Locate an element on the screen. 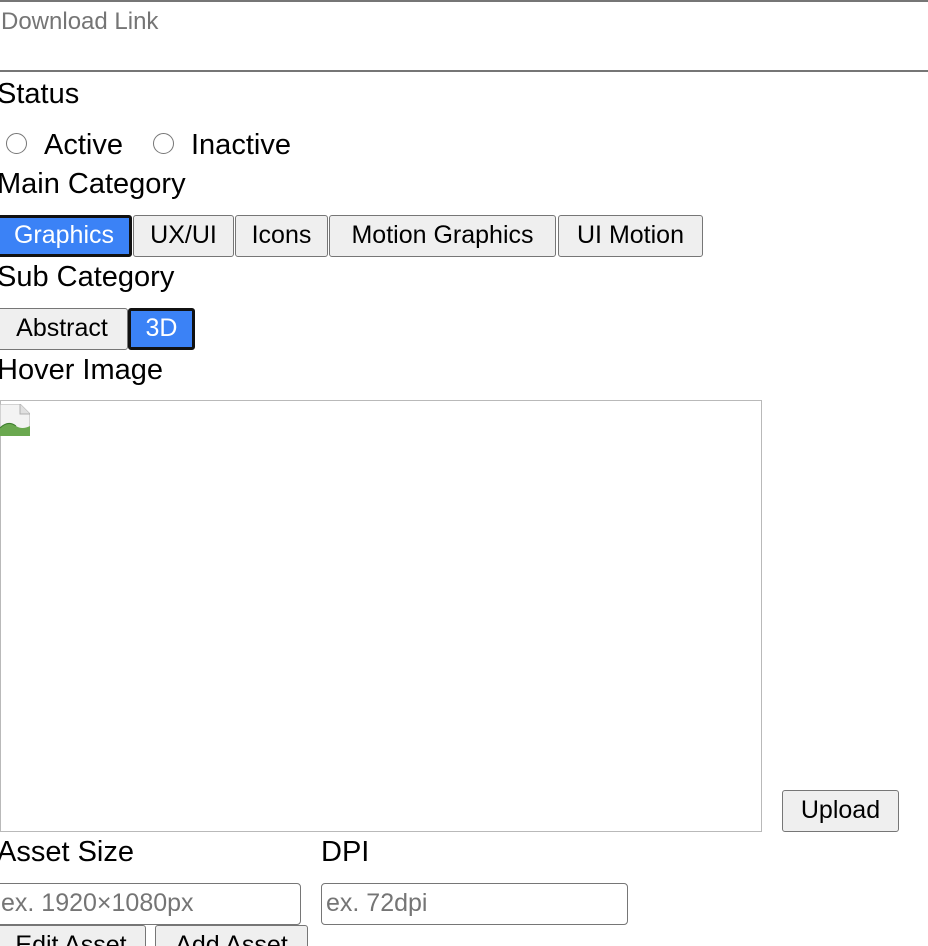 This screenshot has height=946, width=928. main-category-label: Main Category is located at coordinates (93, 184).